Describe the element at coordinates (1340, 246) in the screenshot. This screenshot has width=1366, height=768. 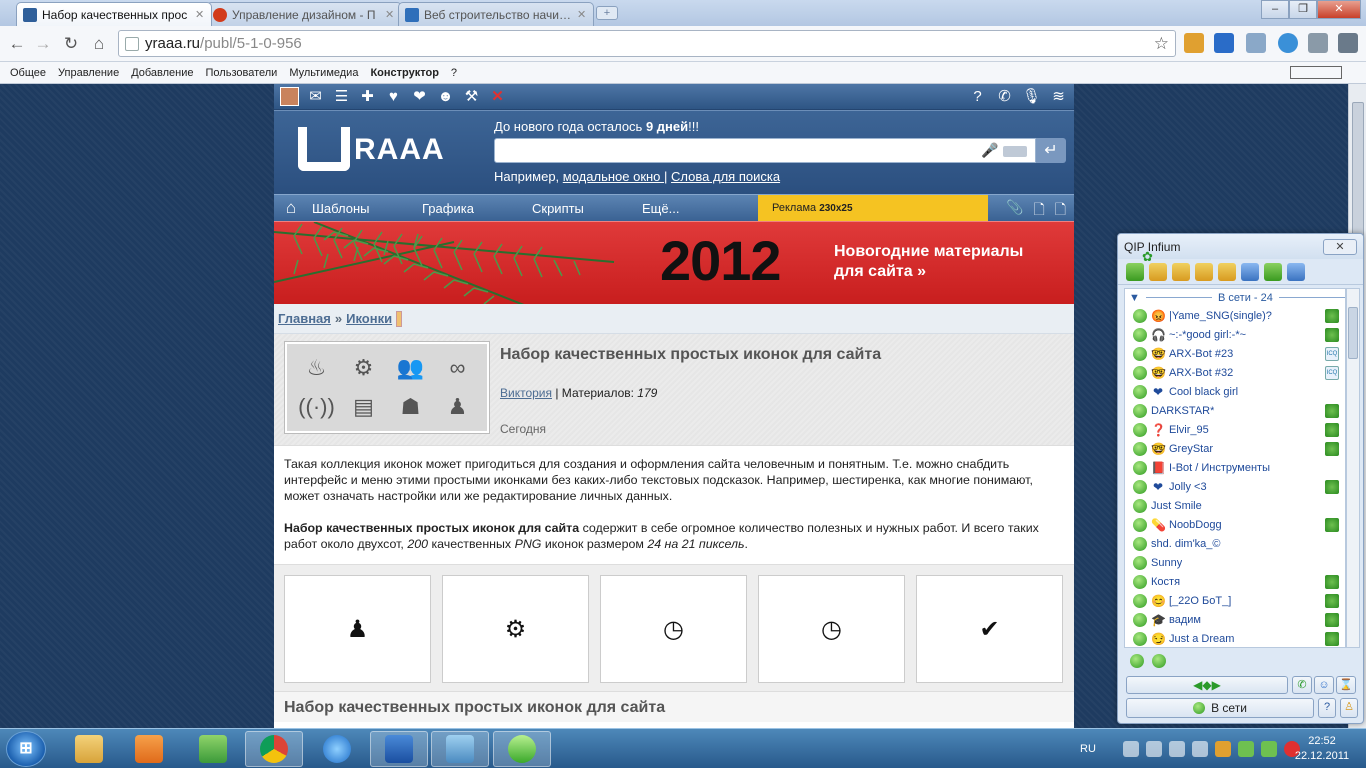
I see `qip-close-button: ✕` at that location.